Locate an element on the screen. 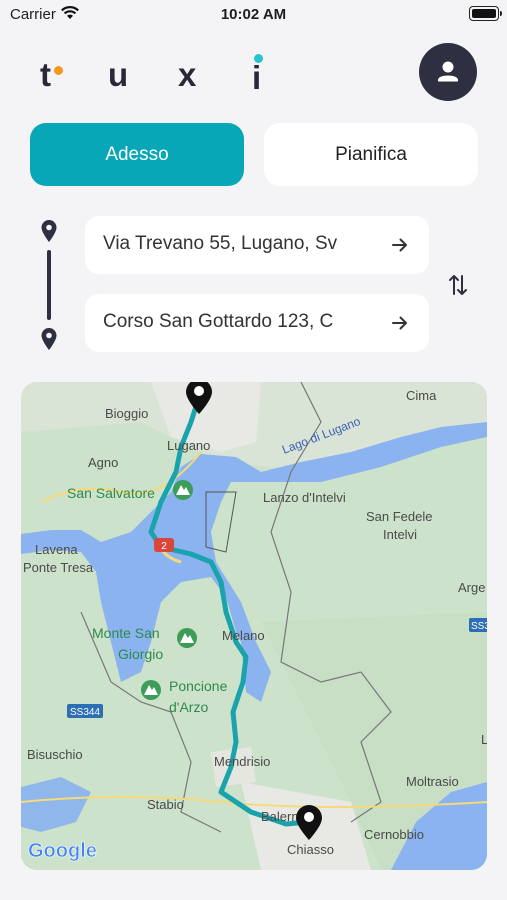 This screenshot has width=507, height=900. map-label-melano: Melano is located at coordinates (243, 635).